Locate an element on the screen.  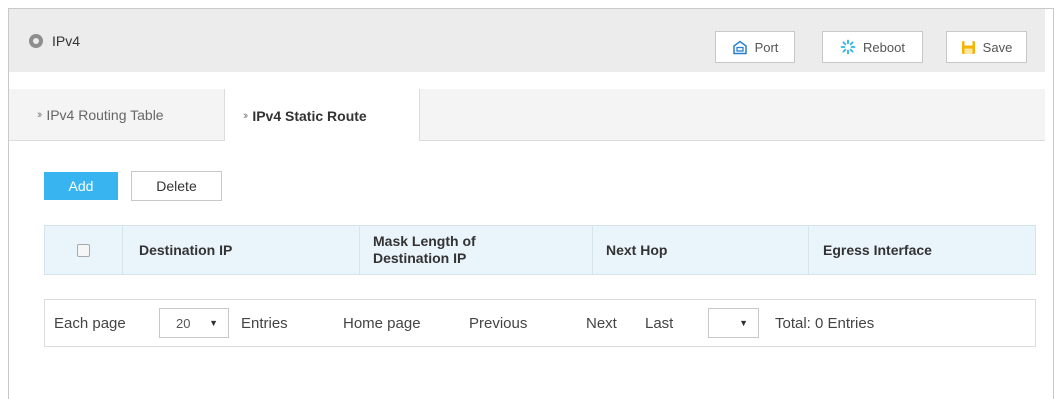
save-button: Save is located at coordinates (986, 47).